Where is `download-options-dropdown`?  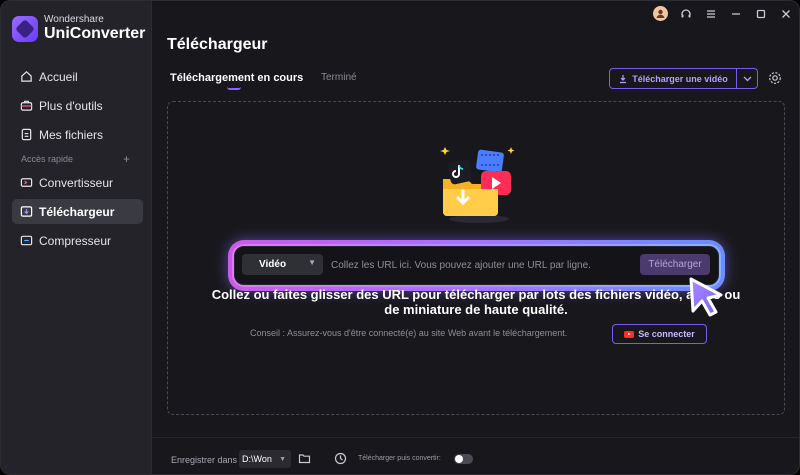
download-options-dropdown is located at coordinates (747, 79).